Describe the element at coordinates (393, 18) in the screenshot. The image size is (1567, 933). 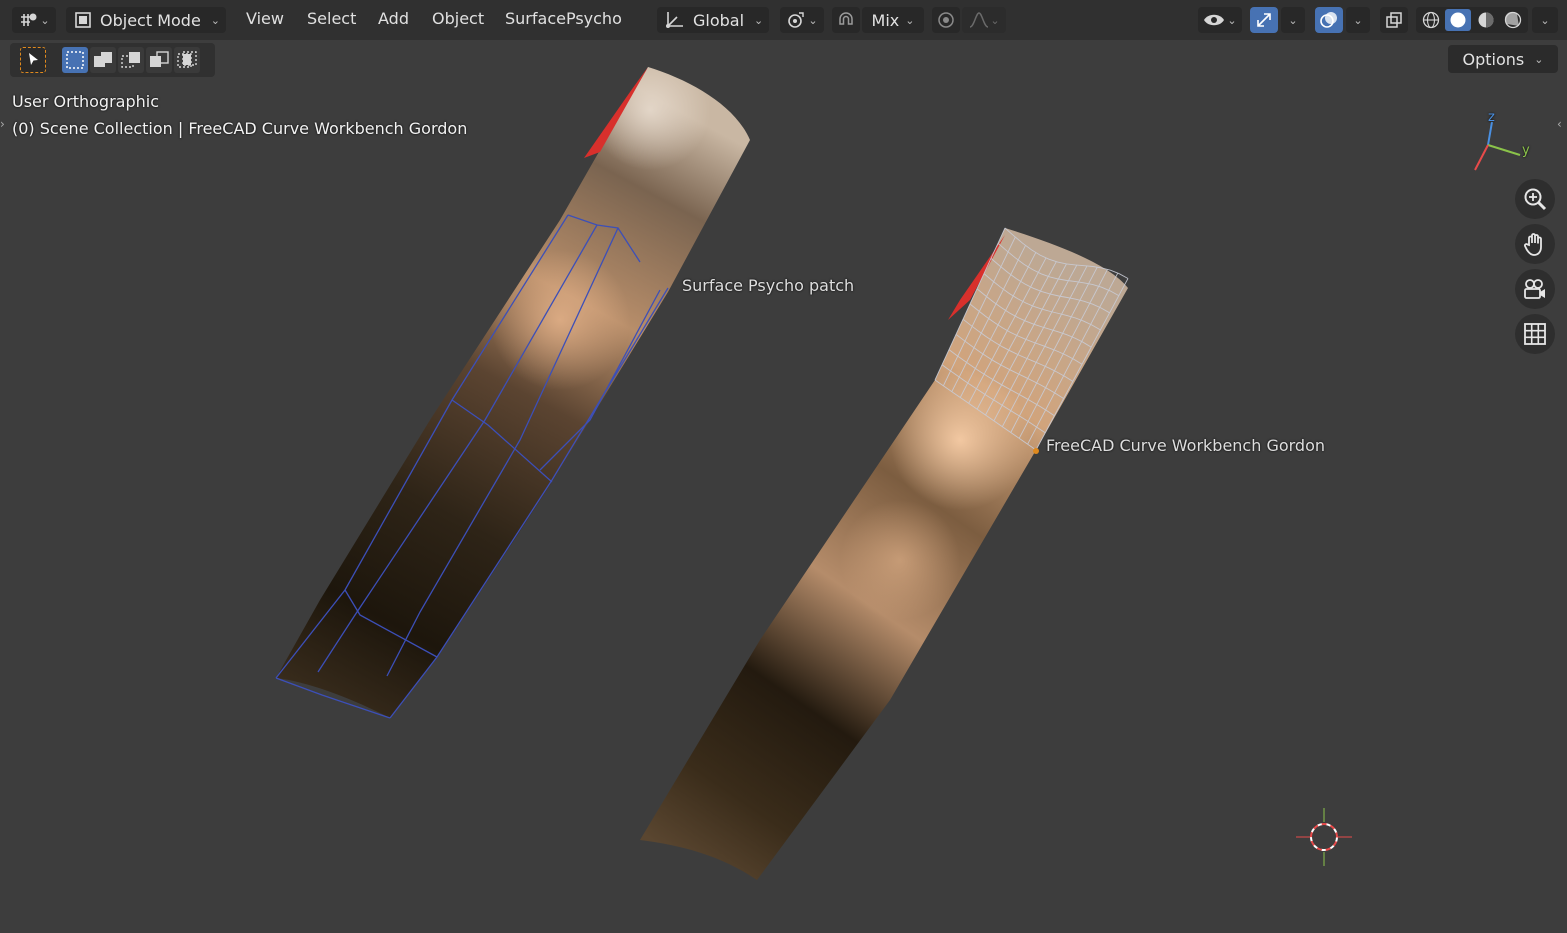
I see `menu-add: Add` at that location.